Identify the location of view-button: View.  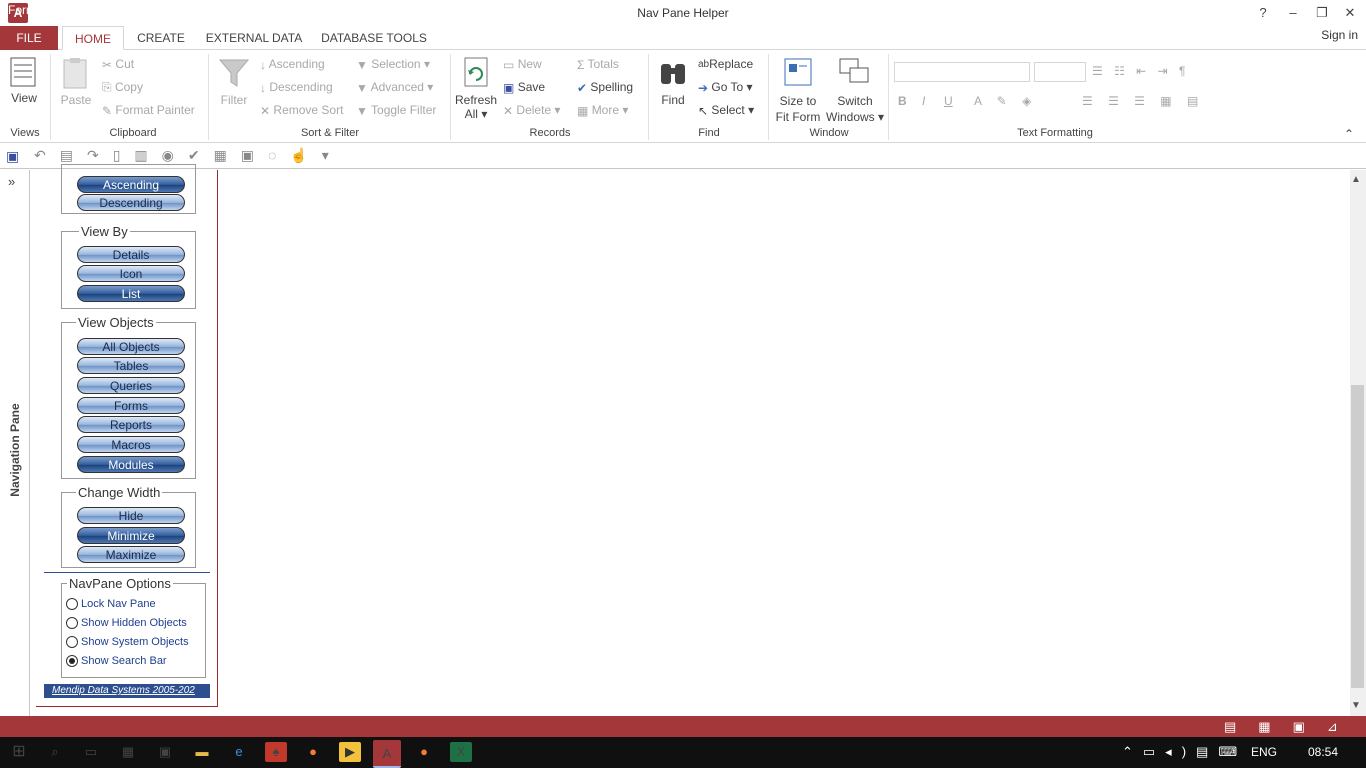
(24, 86).